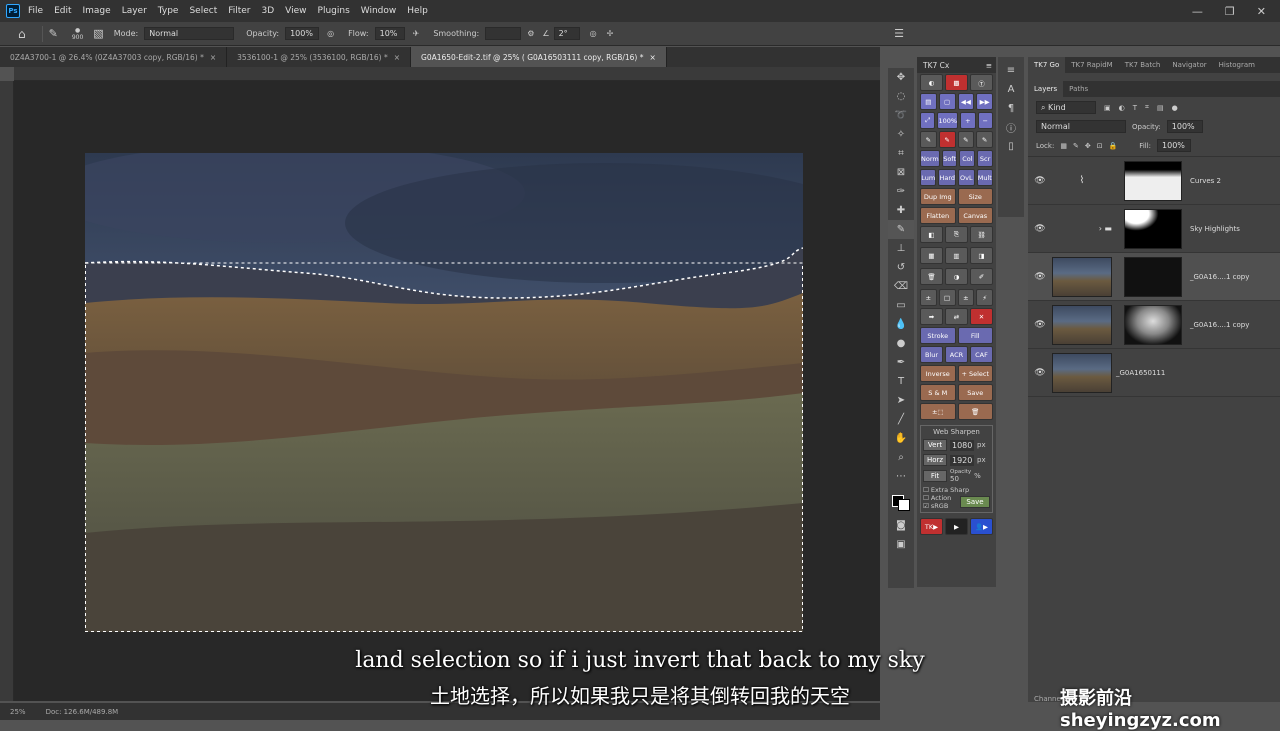  I want to click on tab-layers: Layers, so click(1046, 89).